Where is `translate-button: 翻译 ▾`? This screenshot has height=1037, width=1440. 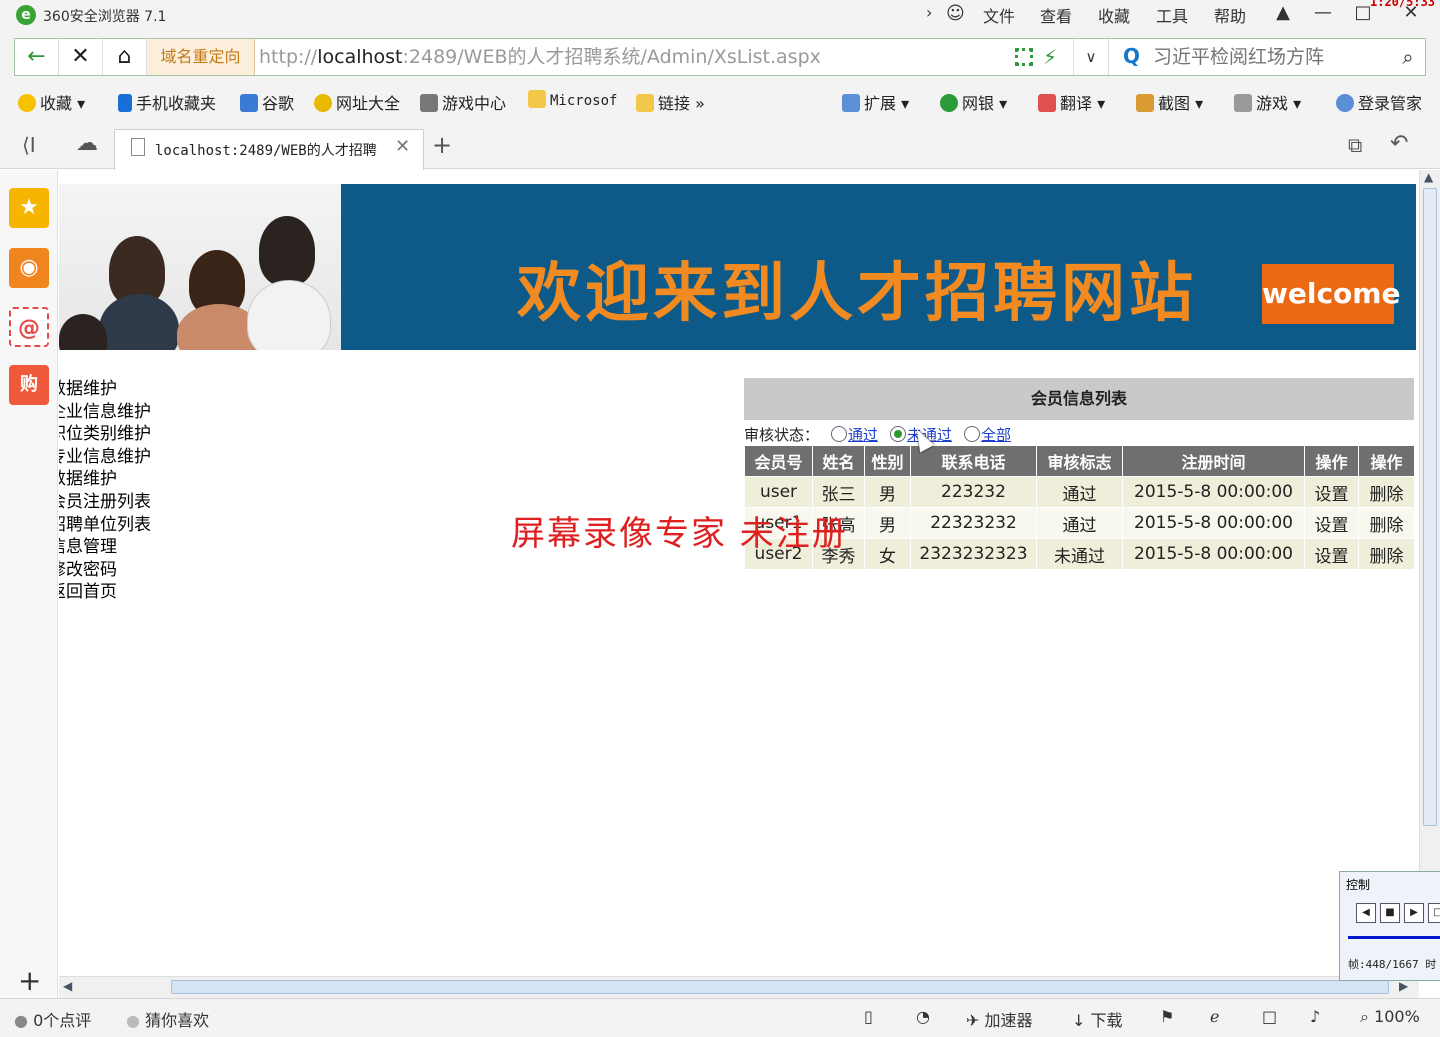 translate-button: 翻译 ▾ is located at coordinates (1071, 102).